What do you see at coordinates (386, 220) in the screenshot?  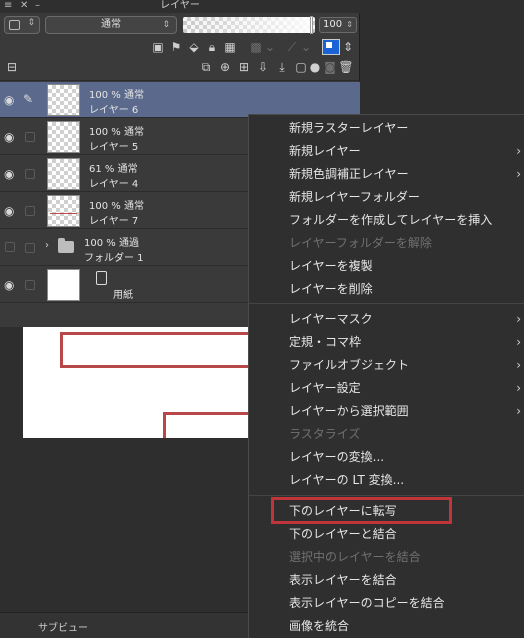 I see `menu-item: フォルダーを作成してレイヤーを挿入` at bounding box center [386, 220].